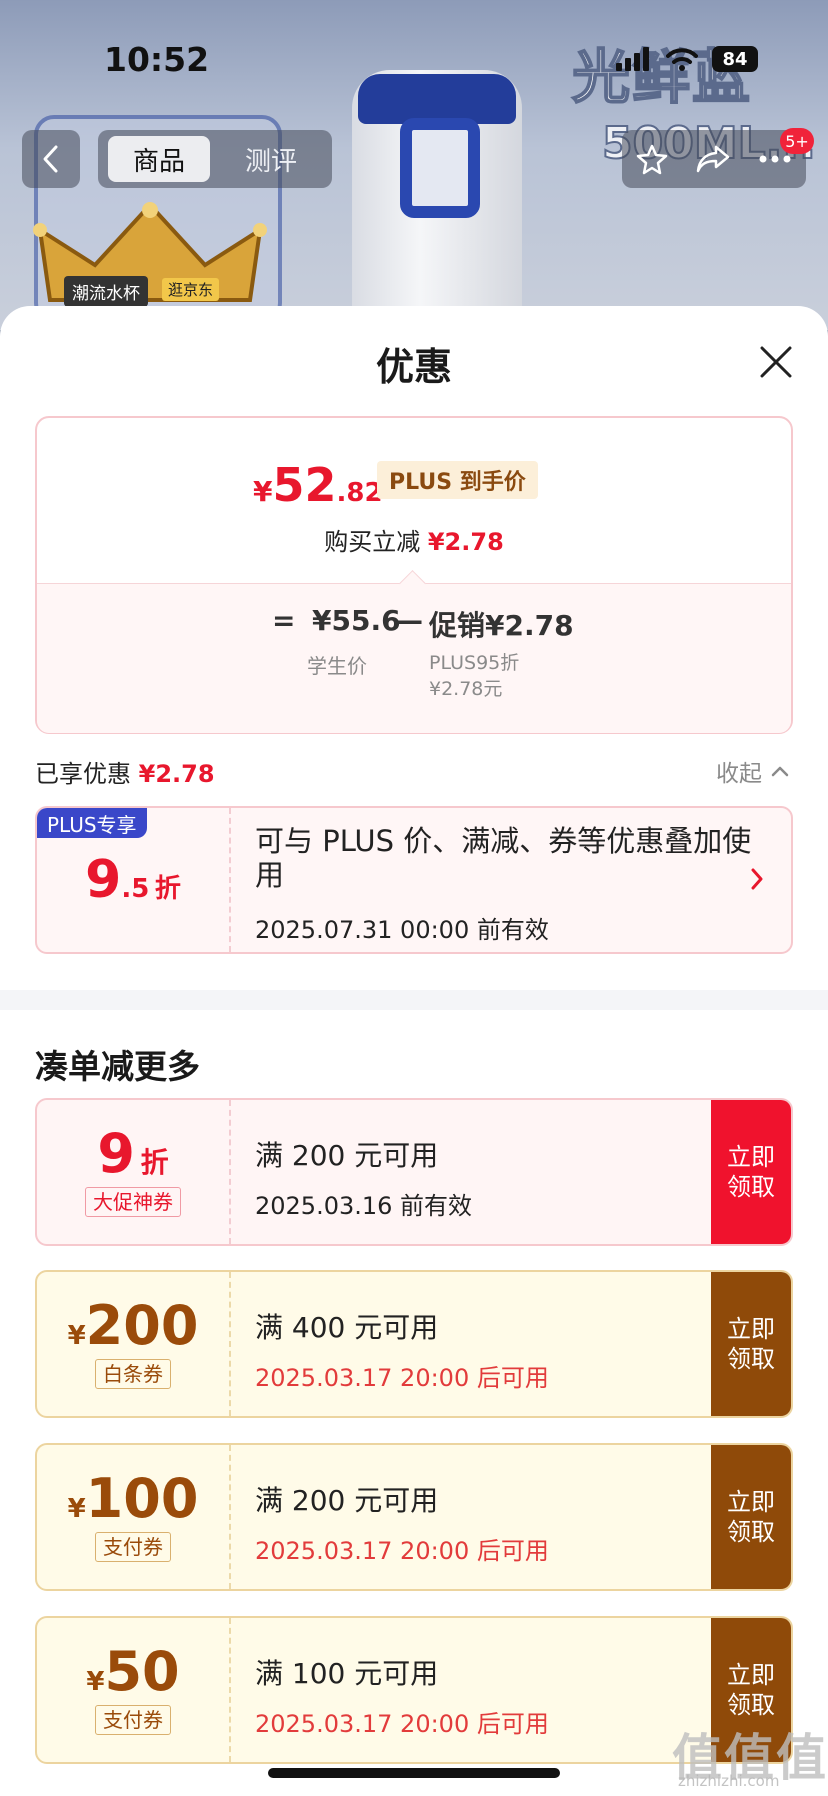 The height and width of the screenshot is (1796, 828). What do you see at coordinates (503, 858) in the screenshot?
I see `plus-coupon-description: 可与 PLUS 价、满减、券等优惠叠加使用` at bounding box center [503, 858].